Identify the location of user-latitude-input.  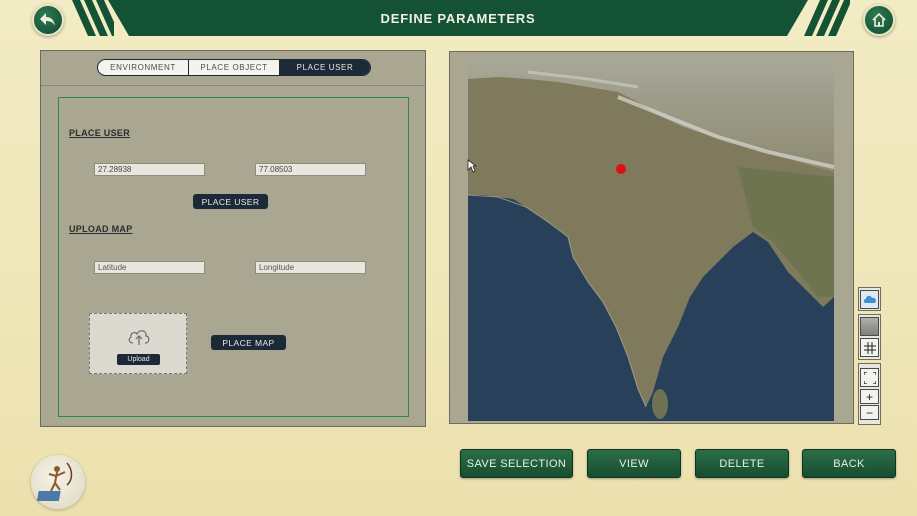
(149, 169).